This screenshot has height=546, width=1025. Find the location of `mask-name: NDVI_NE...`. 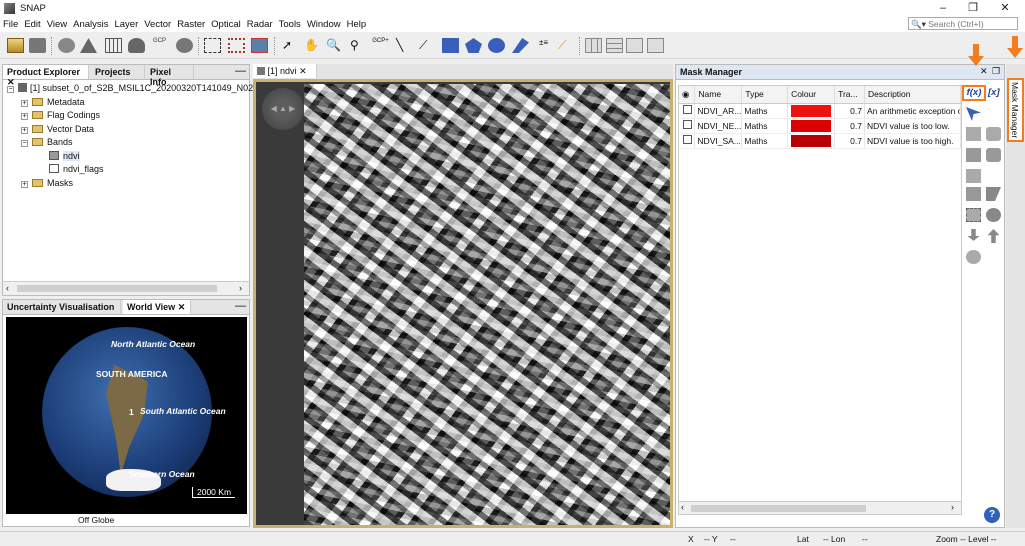

mask-name: NDVI_NE... is located at coordinates (718, 126).